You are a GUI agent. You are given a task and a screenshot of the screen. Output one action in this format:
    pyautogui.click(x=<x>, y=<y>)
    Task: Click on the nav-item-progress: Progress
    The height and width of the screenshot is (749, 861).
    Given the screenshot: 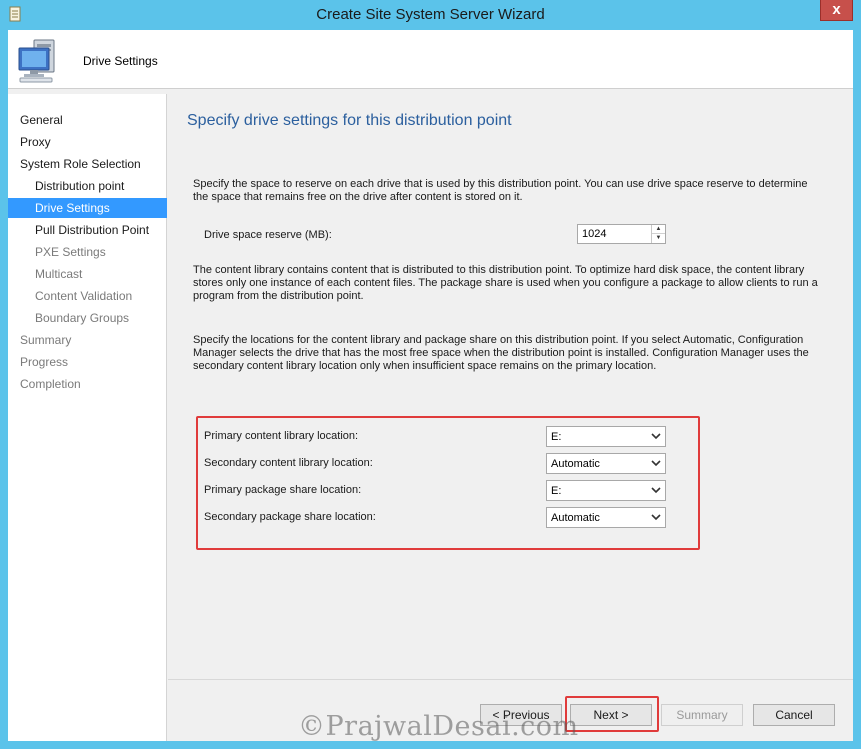 What is the action you would take?
    pyautogui.click(x=44, y=362)
    